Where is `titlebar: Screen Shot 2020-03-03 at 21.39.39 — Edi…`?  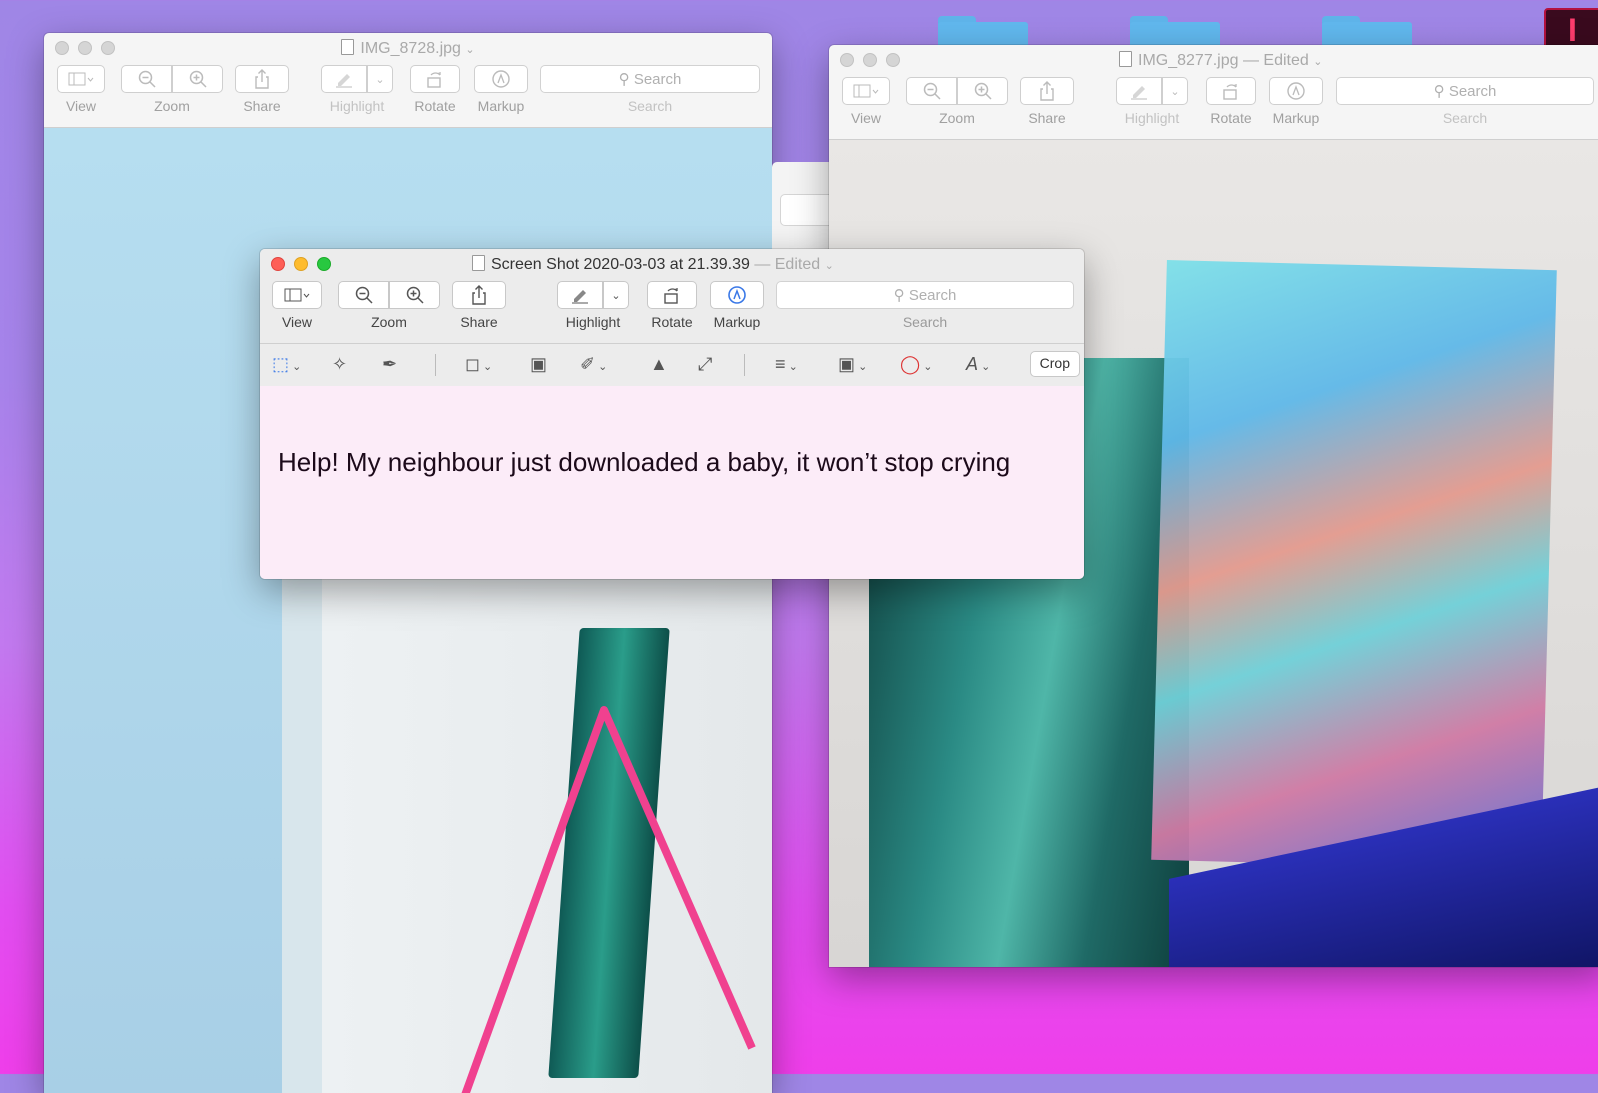 titlebar: Screen Shot 2020-03-03 at 21.39.39 — Edi… is located at coordinates (672, 264).